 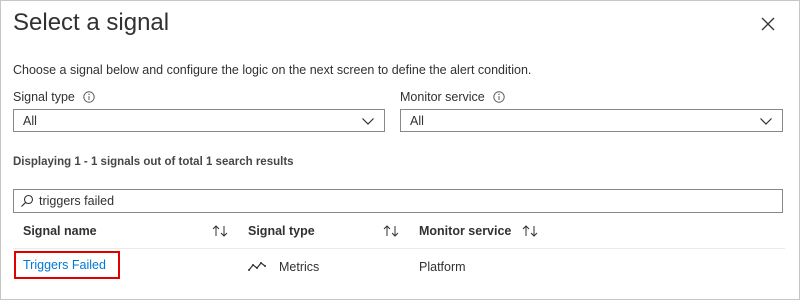 What do you see at coordinates (77, 201) in the screenshot?
I see `search-input-value: triggers failed` at bounding box center [77, 201].